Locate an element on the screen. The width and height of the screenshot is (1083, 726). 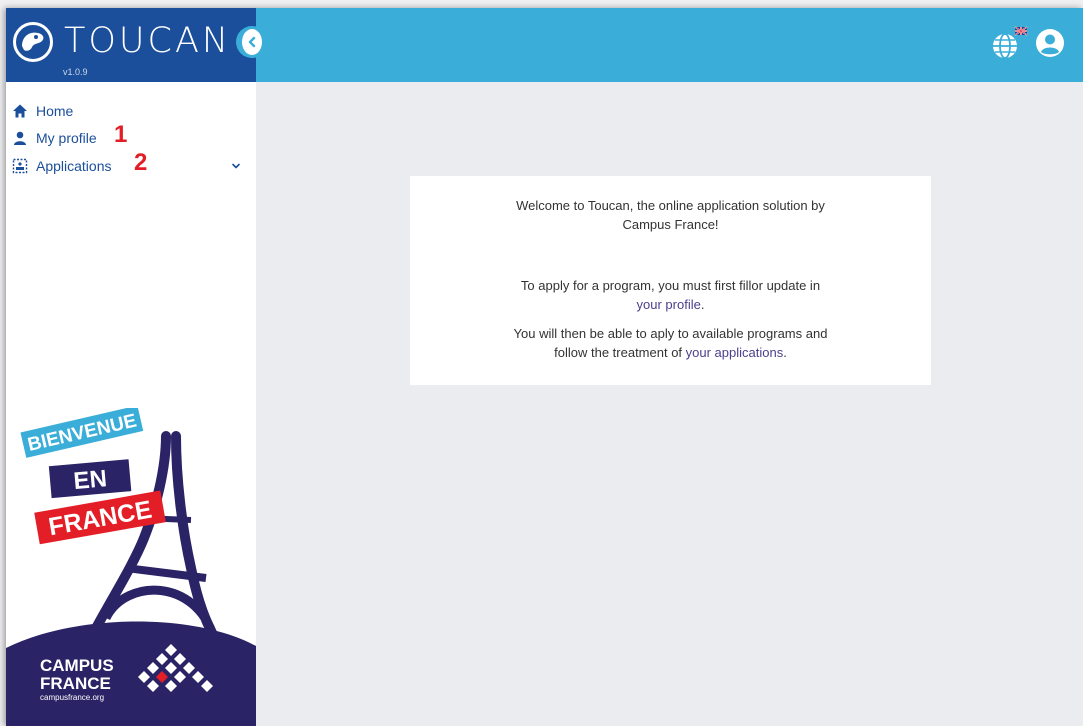
applications-icon is located at coordinates (20, 166).